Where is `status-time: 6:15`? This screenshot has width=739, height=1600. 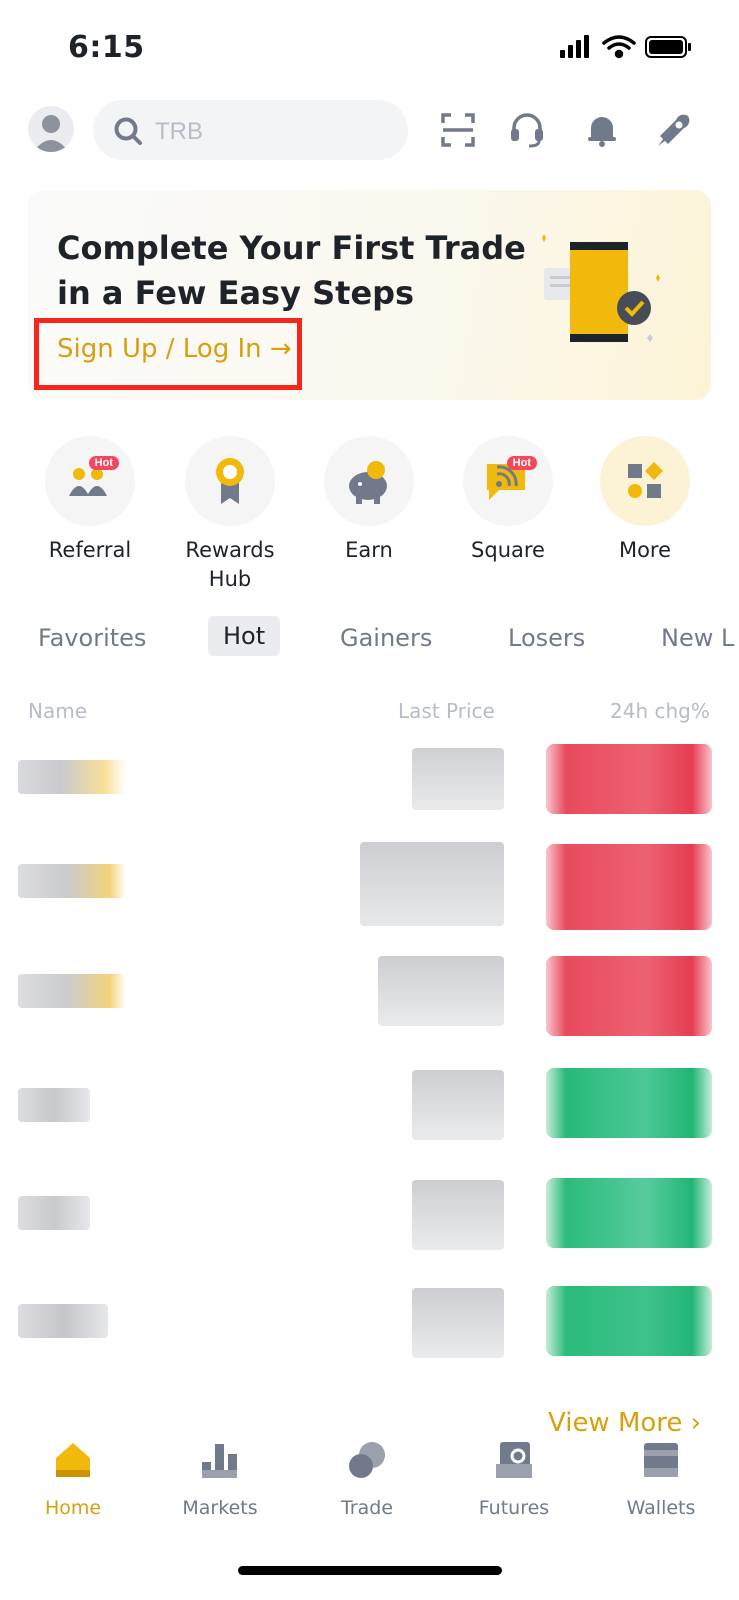 status-time: 6:15 is located at coordinates (106, 47).